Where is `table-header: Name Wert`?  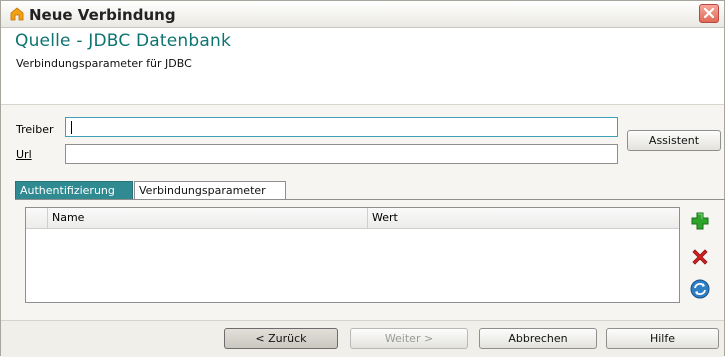 table-header: Name Wert is located at coordinates (352, 218).